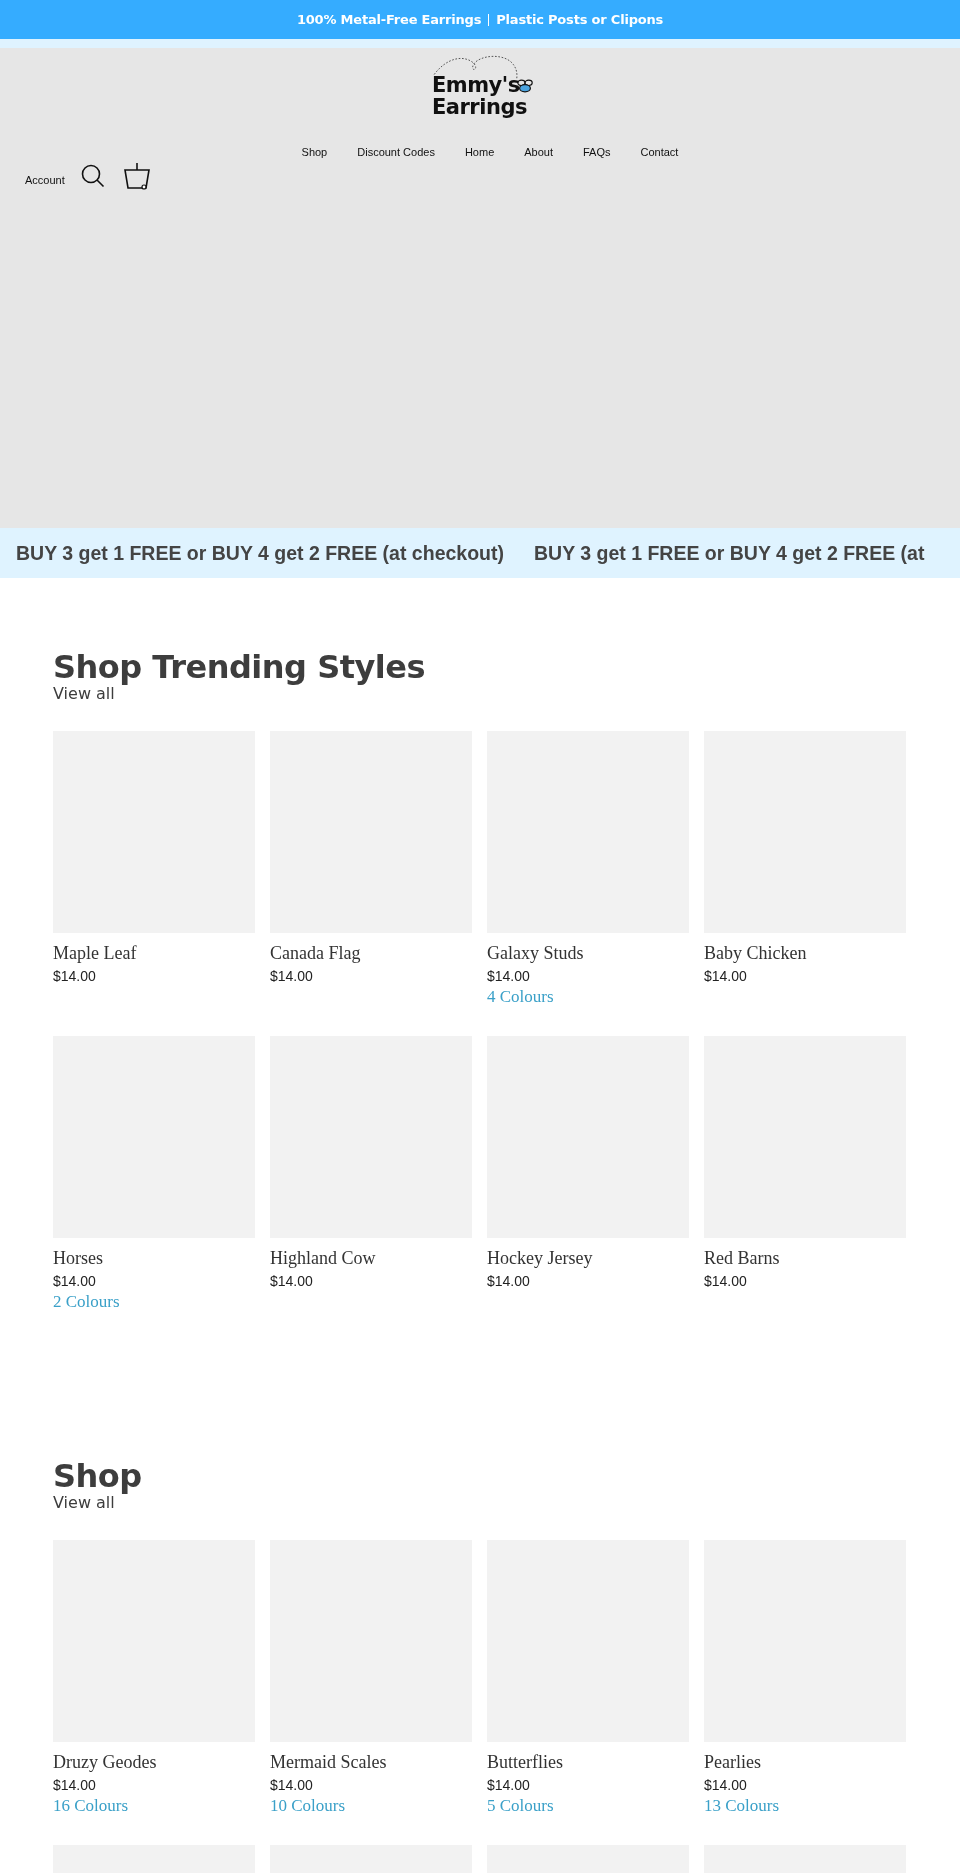  I want to click on colour-count: 2 Colours, so click(86, 1301).